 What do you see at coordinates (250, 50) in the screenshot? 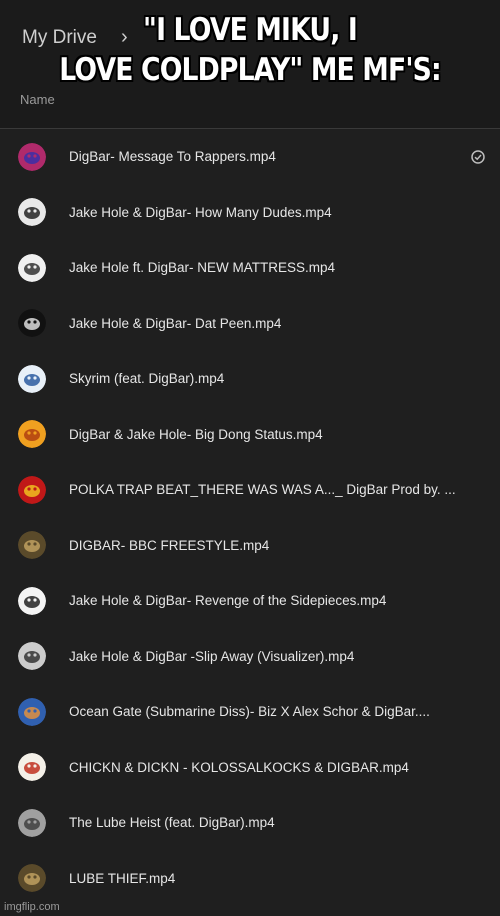
I see `meme-caption: "I LOVE MIKU, I LOVE COLDPLAY" ME MF'S:` at bounding box center [250, 50].